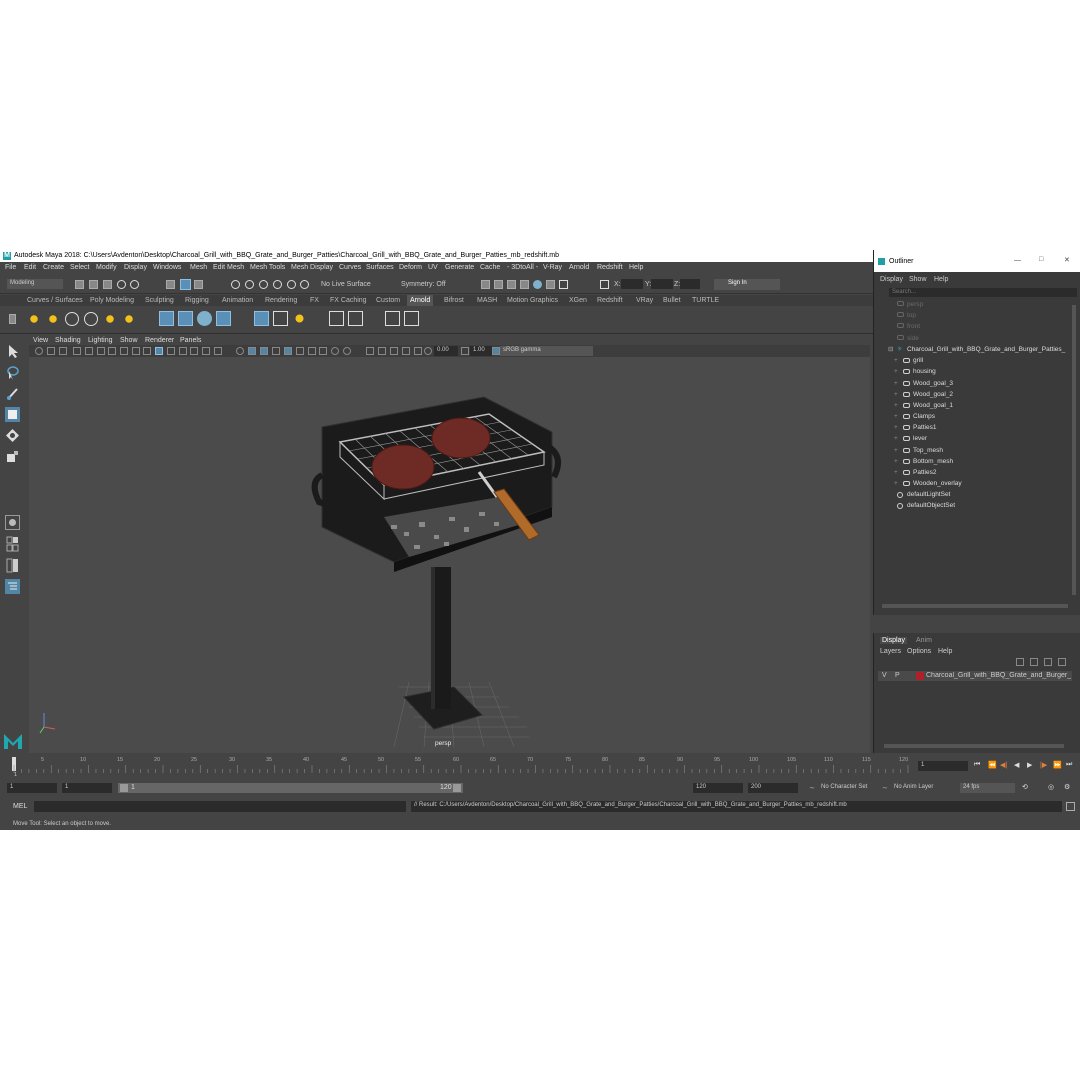 This screenshot has width=1080, height=1080. Describe the element at coordinates (465, 351) in the screenshot. I see `gamma-icon` at that location.